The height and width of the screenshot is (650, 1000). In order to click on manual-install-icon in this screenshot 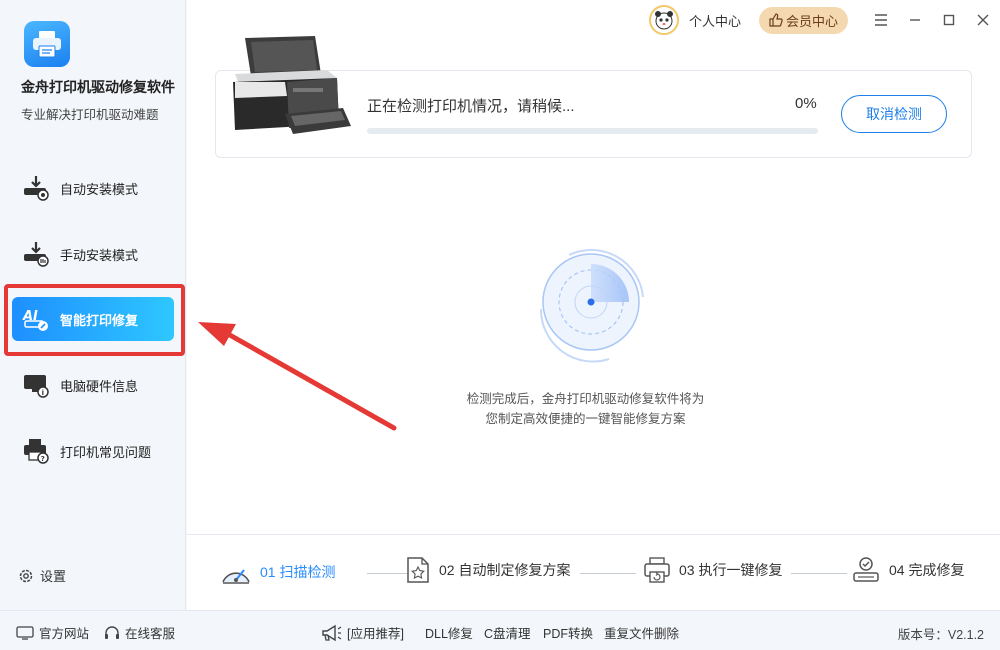, I will do `click(36, 254)`.